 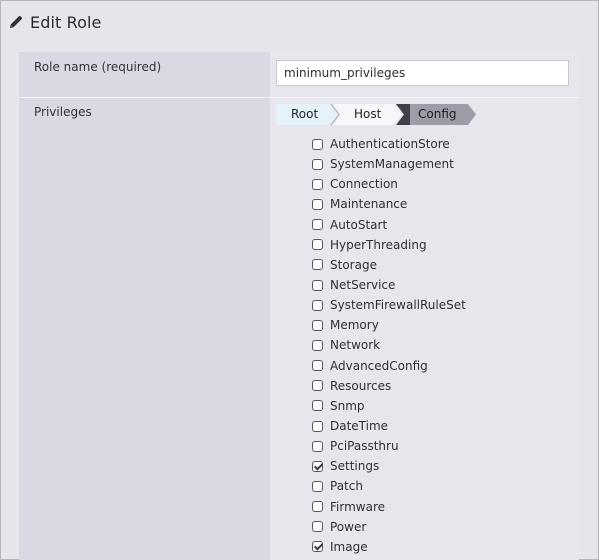 I want to click on breadcrumb-config-label: Config, so click(x=437, y=114).